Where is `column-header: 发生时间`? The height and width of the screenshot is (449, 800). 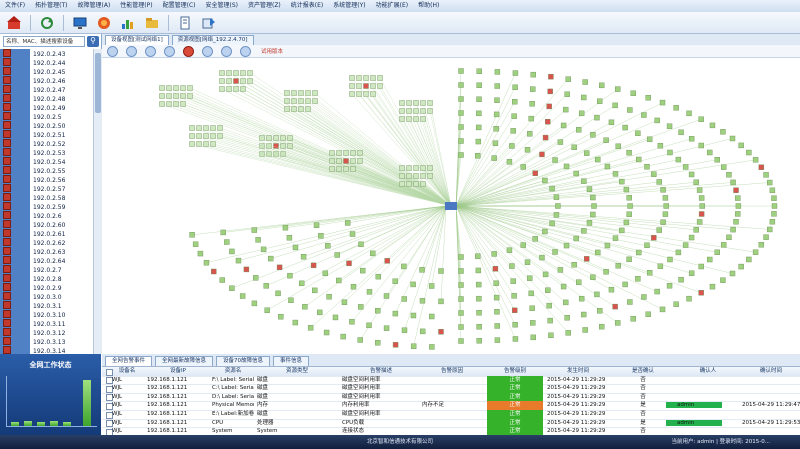 column-header: 发生时间 is located at coordinates (578, 371).